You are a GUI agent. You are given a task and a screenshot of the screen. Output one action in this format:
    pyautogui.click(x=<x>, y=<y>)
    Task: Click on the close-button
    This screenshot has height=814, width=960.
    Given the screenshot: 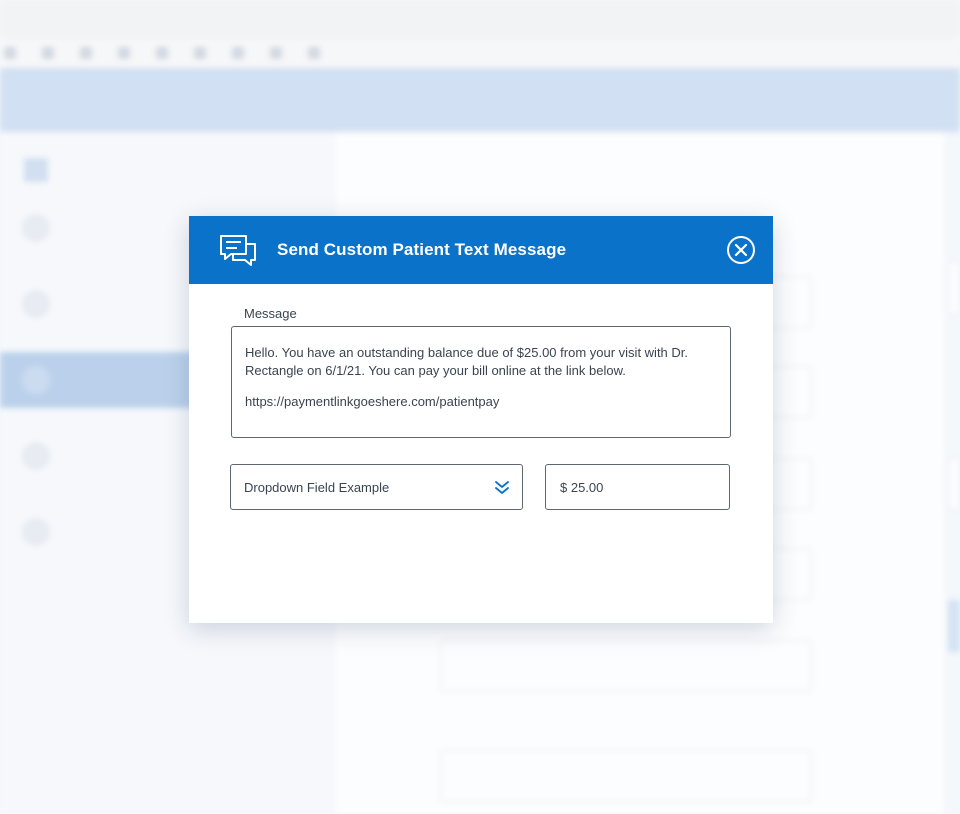 What is the action you would take?
    pyautogui.click(x=741, y=250)
    